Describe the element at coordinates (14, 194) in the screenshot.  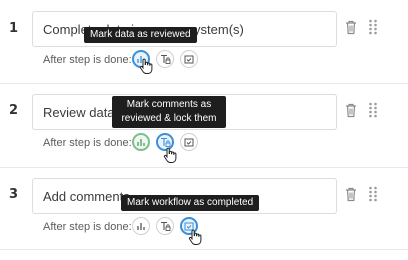
I see `step-number: 3` at that location.